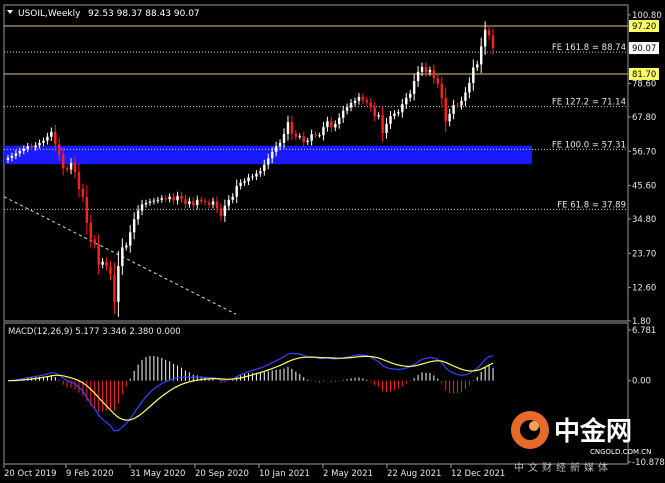  What do you see at coordinates (644, 220) in the screenshot?
I see `price-tick-label: 34.80` at bounding box center [644, 220].